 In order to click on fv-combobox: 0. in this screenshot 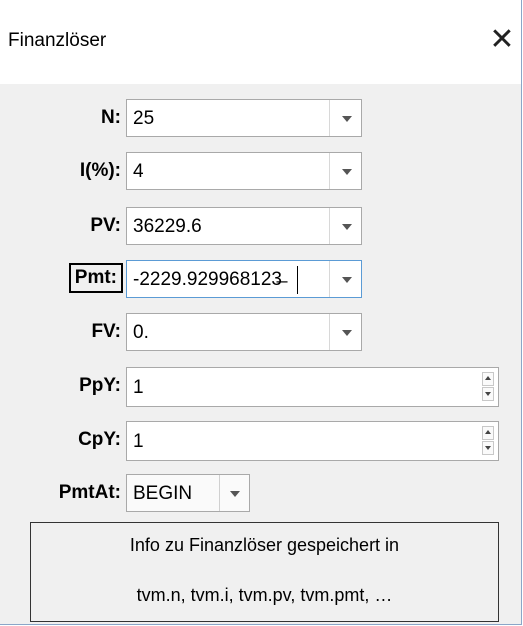, I will do `click(244, 332)`.